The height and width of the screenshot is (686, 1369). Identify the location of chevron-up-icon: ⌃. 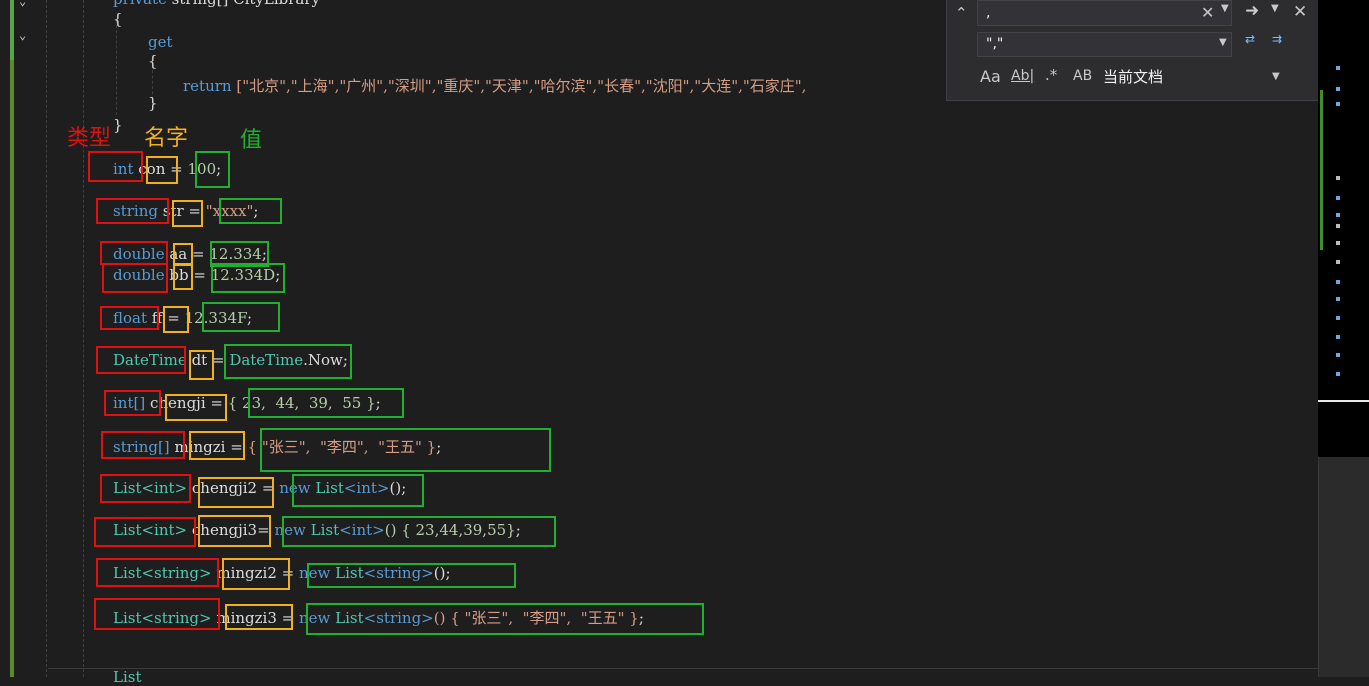
(961, 13).